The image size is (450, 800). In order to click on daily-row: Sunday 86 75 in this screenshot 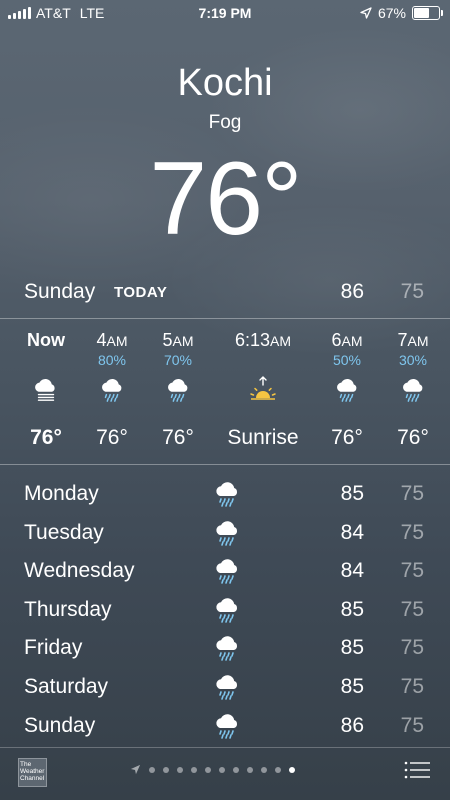, I will do `click(224, 729)`.